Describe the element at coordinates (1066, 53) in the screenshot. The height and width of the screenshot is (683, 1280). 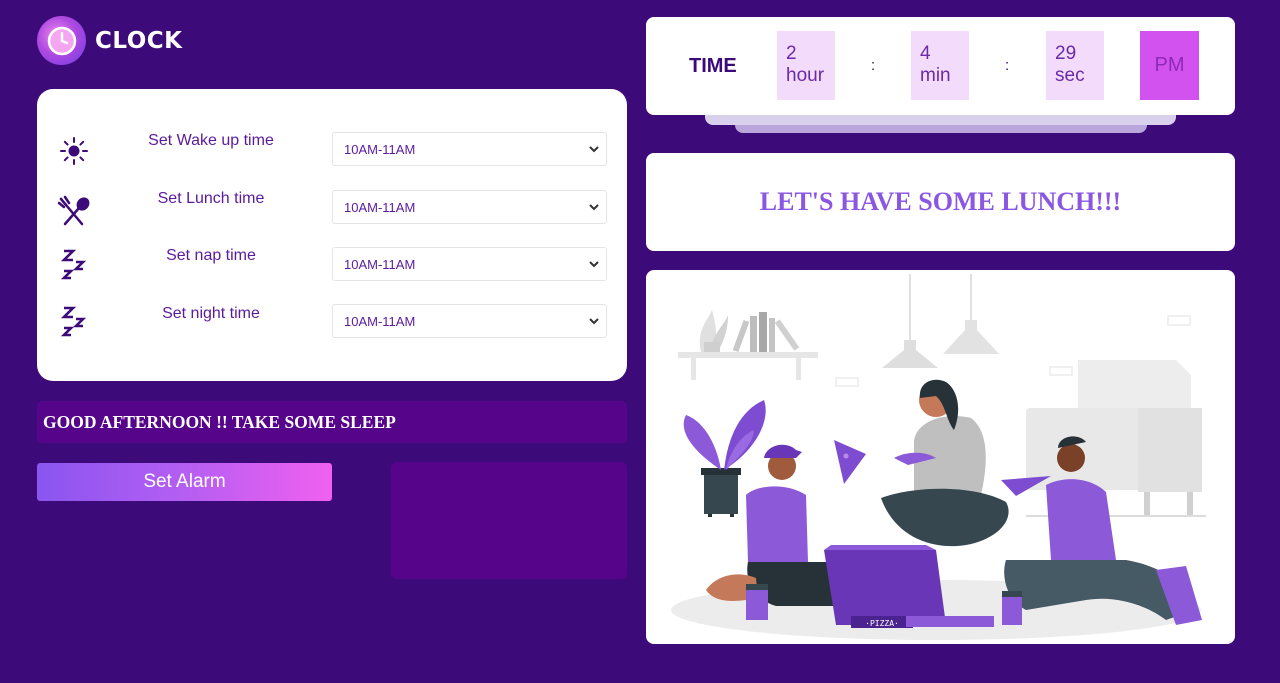
I see `second-value: 29` at that location.